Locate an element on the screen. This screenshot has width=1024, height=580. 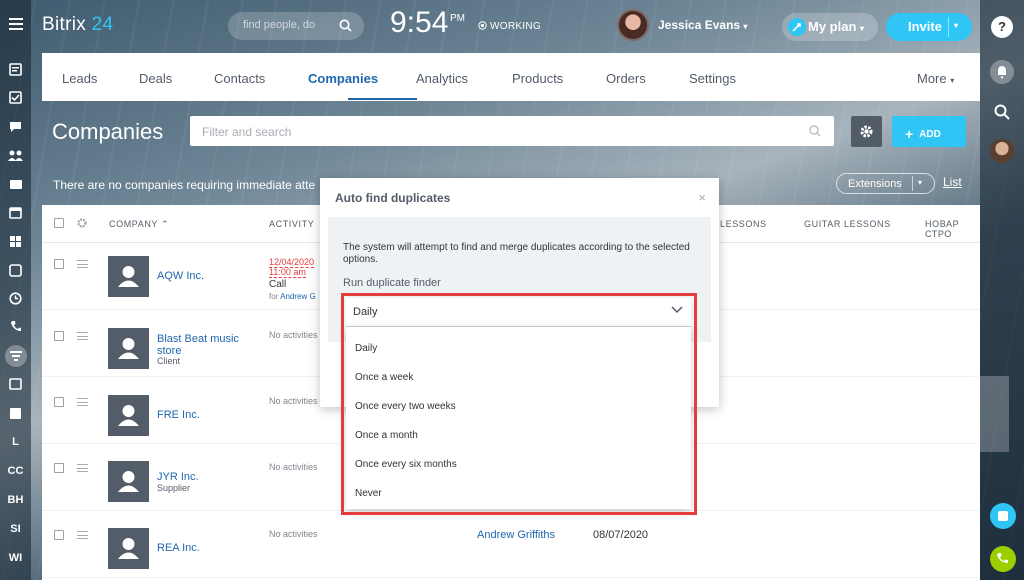
column-company: COMPANY ⌃ is located at coordinates (139, 224).